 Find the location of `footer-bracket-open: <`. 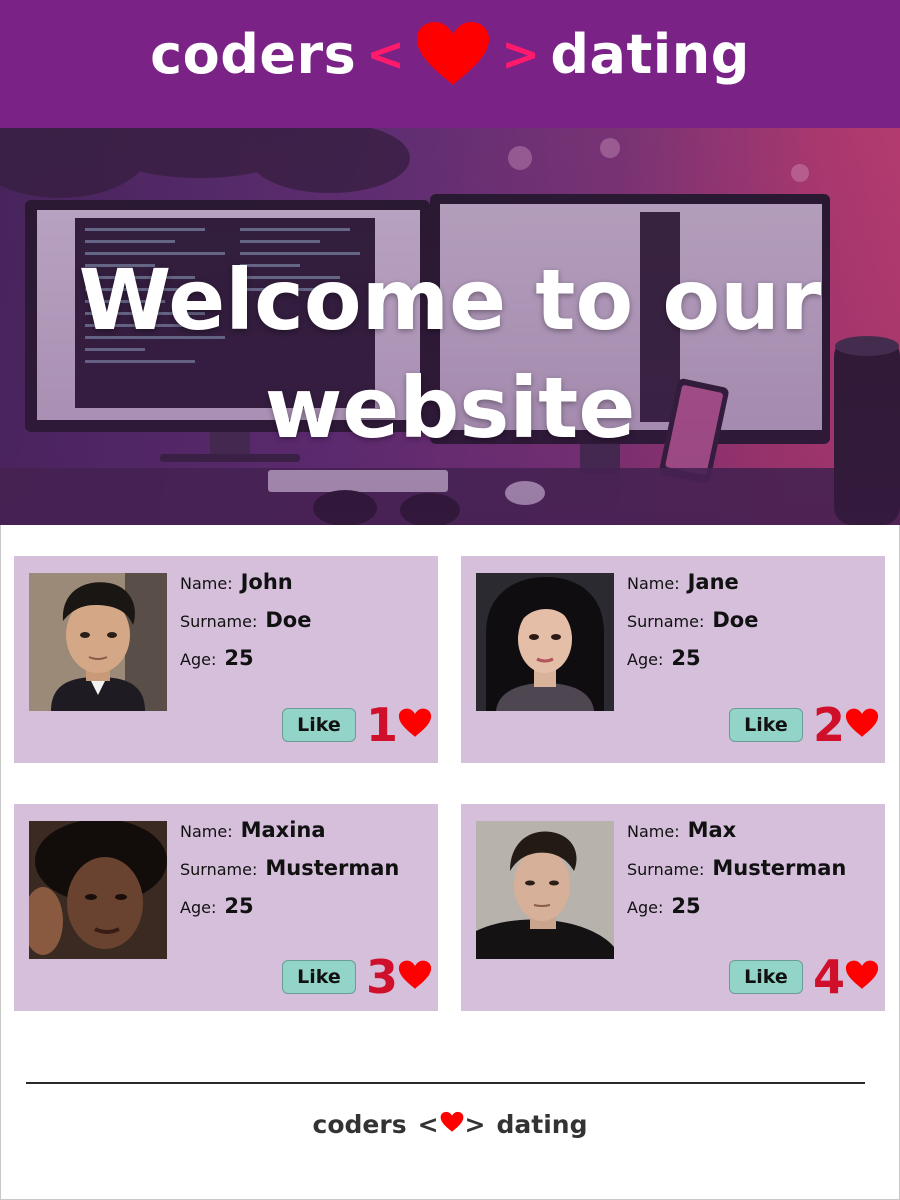

footer-bracket-open: < is located at coordinates (428, 1124).